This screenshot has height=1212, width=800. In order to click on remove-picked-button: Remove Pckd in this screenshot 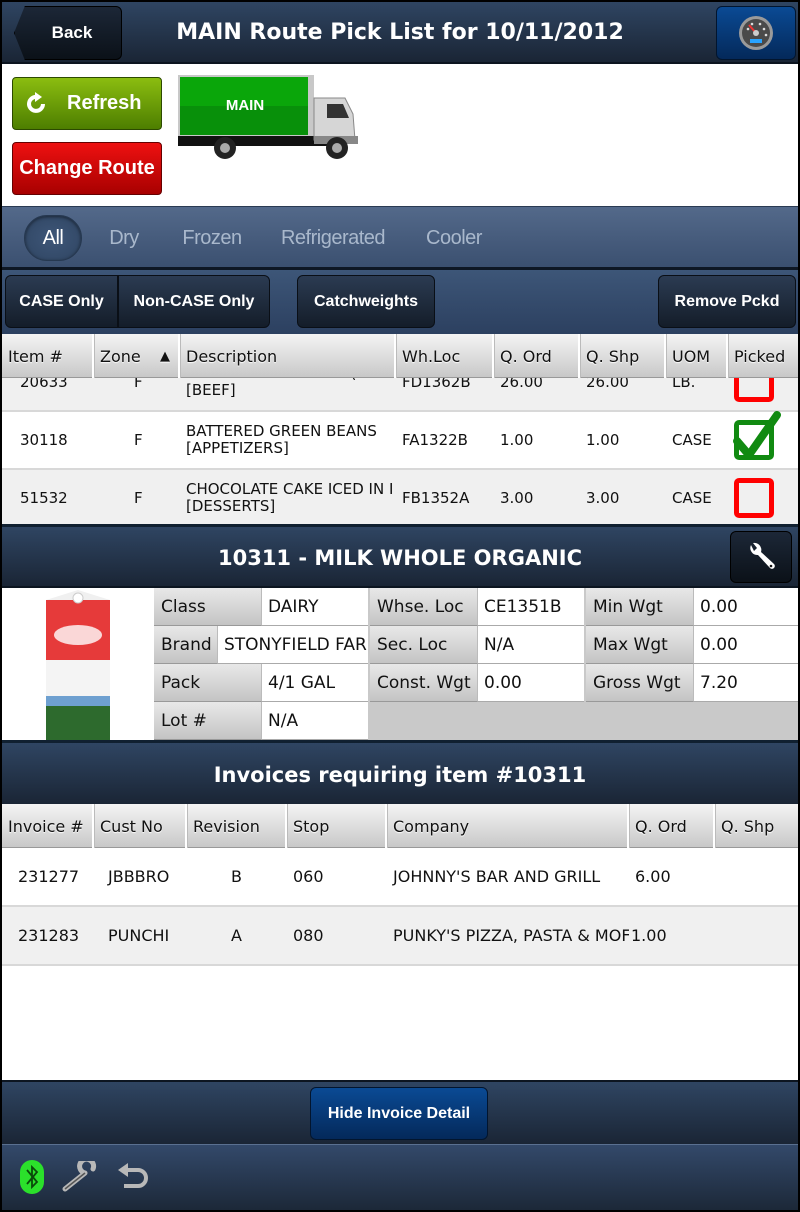, I will do `click(727, 301)`.